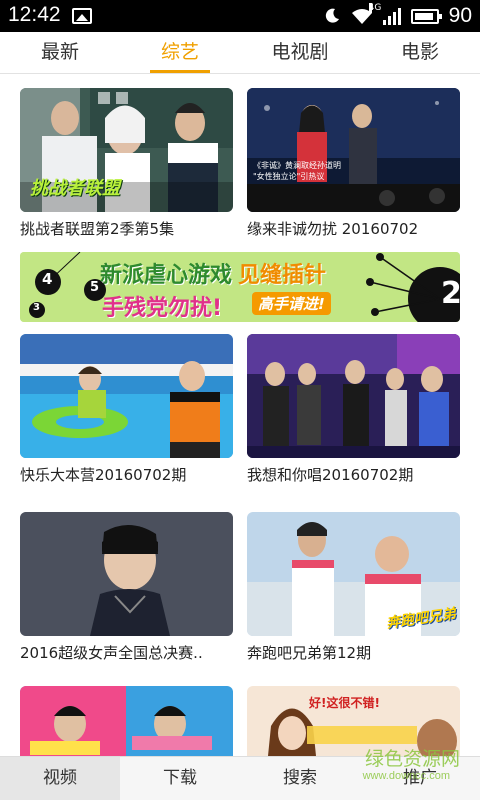 The image size is (480, 800). Describe the element at coordinates (34, 14) in the screenshot. I see `status-time: 12:42` at that location.